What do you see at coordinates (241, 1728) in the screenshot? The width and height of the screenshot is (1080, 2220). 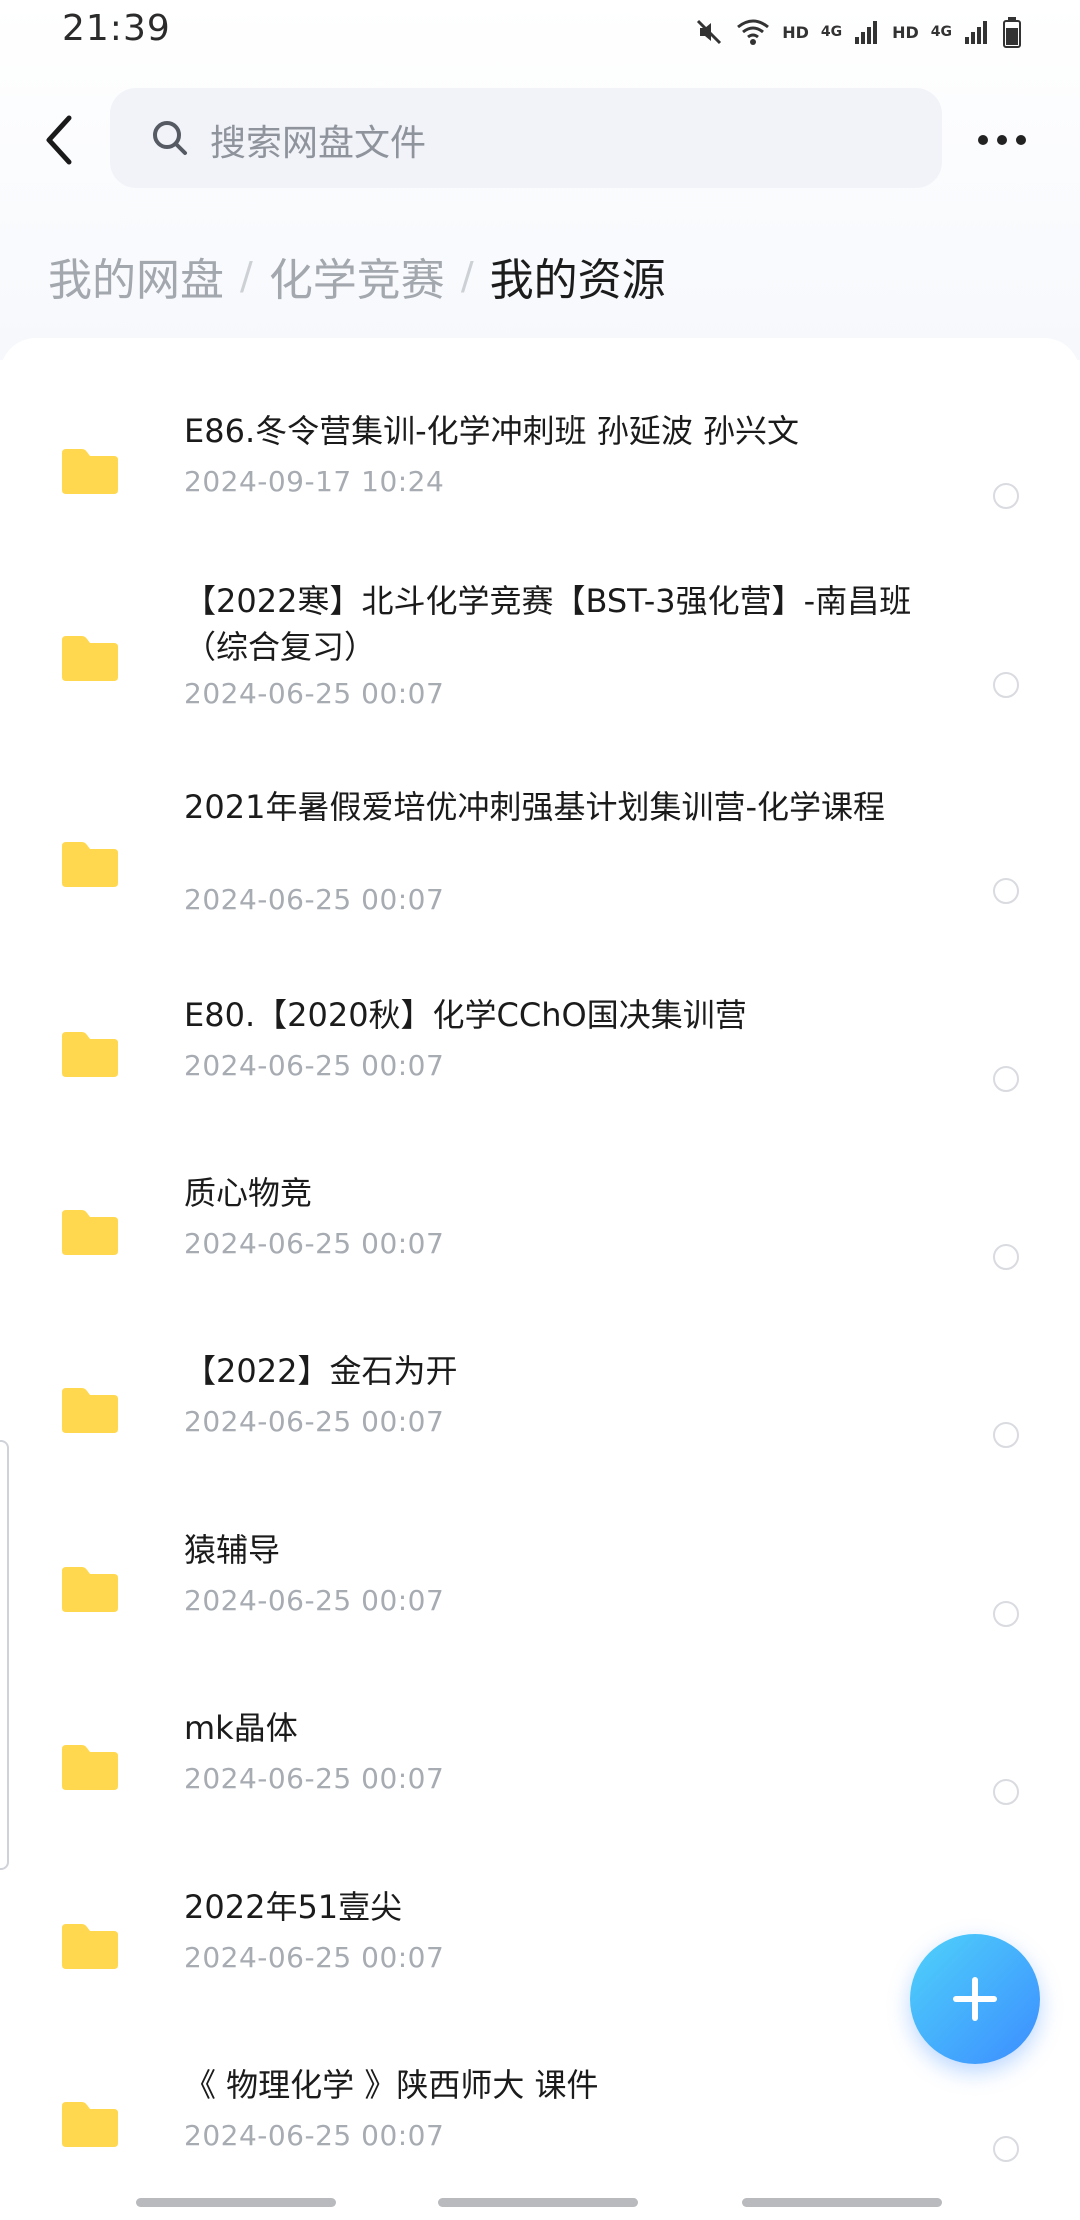 I see `file-name: mk晶体` at bounding box center [241, 1728].